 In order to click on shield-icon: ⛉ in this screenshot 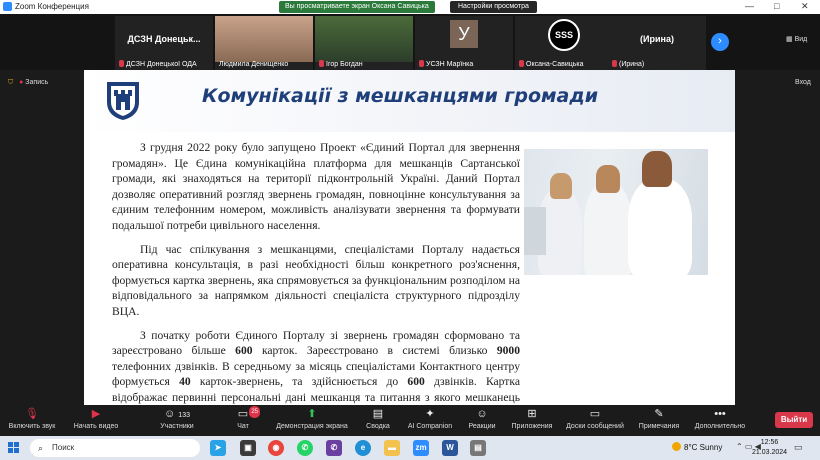, I will do `click(11, 82)`.